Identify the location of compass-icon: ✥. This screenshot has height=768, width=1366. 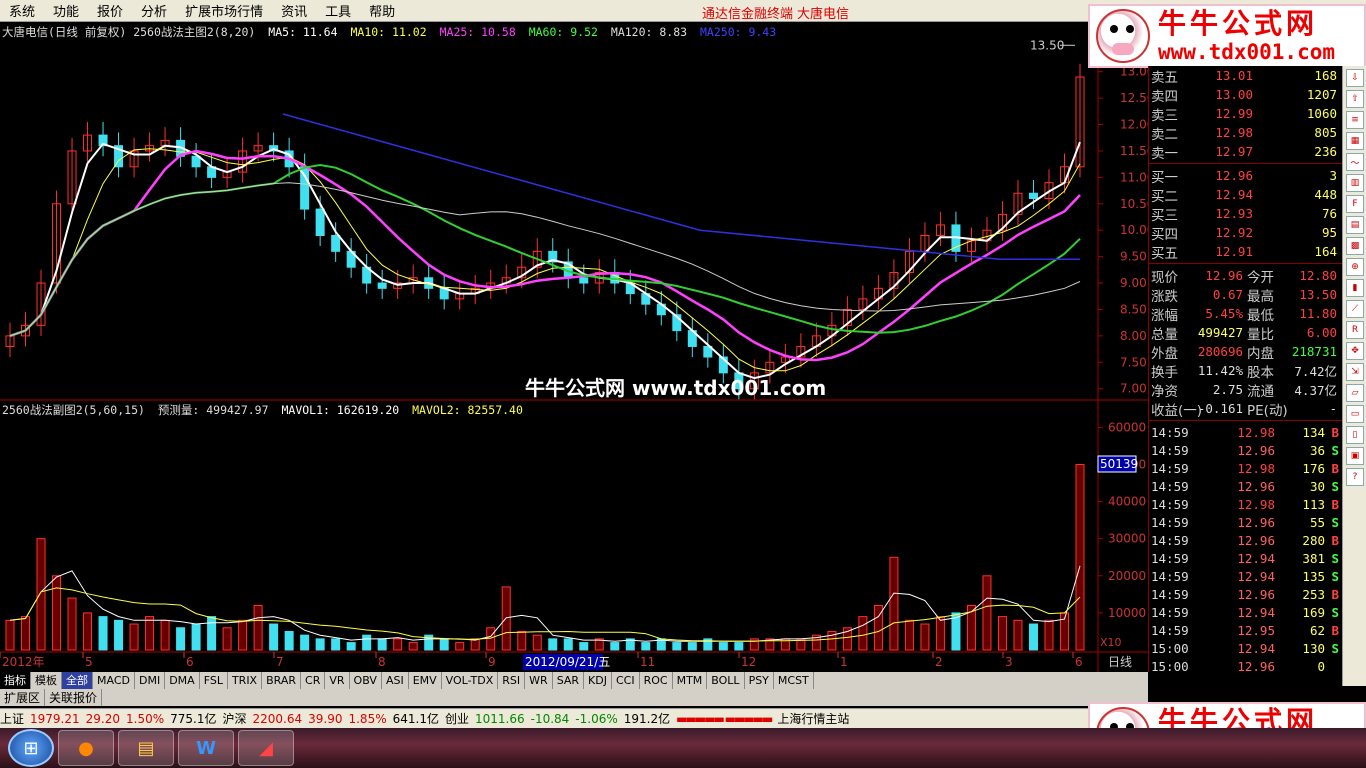
(1355, 351).